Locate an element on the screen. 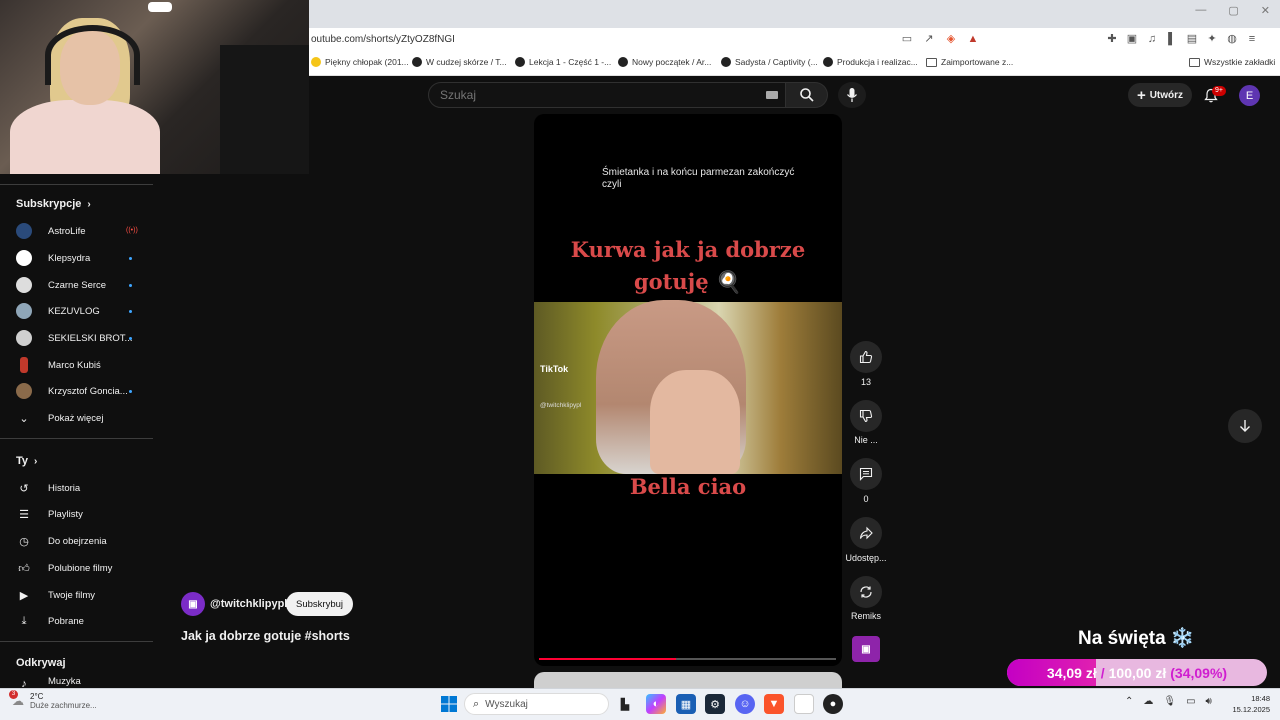 This screenshot has width=1280, height=720. menu-icon: ≡ is located at coordinates (1252, 39).